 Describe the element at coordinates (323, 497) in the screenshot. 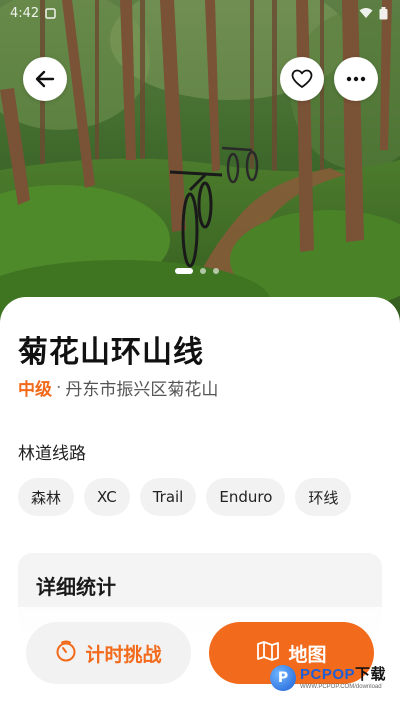

I see `tag-loop: 环线` at that location.